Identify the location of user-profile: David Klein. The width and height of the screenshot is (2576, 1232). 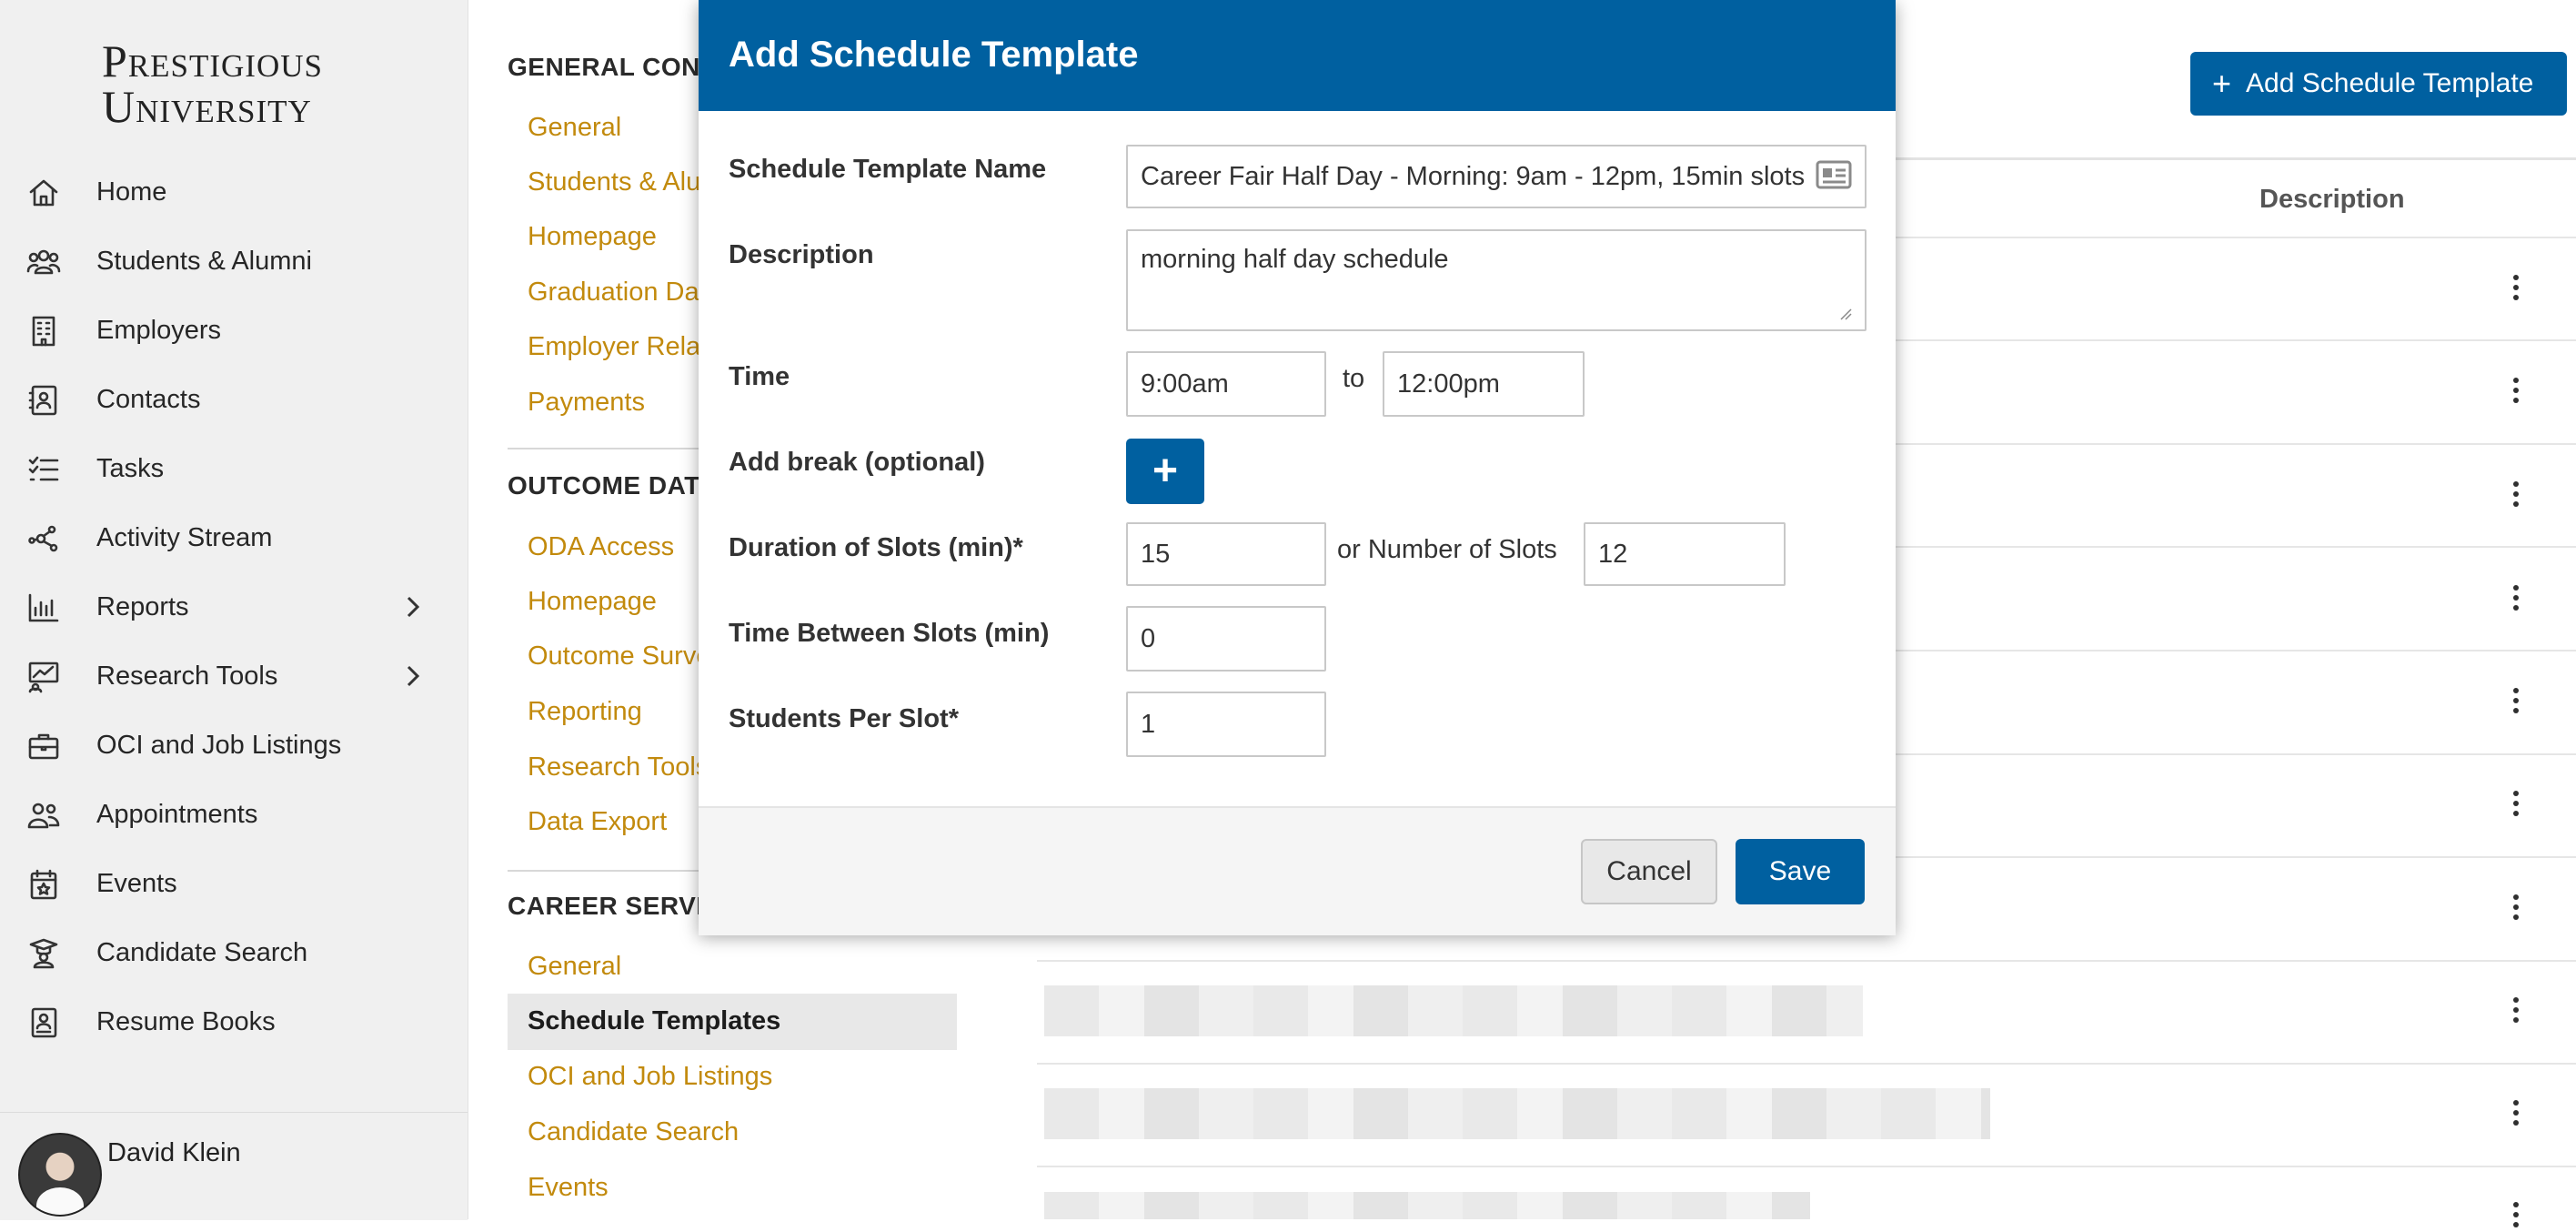
(234, 1166).